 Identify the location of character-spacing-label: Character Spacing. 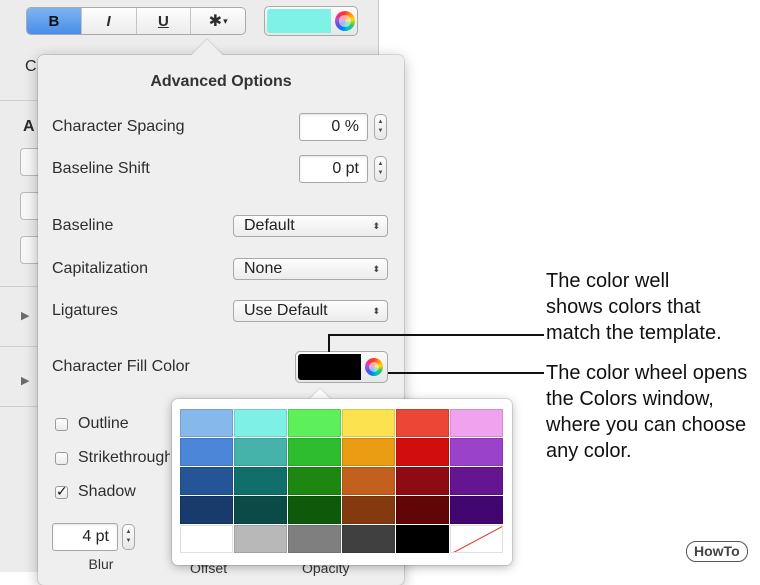
(118, 126).